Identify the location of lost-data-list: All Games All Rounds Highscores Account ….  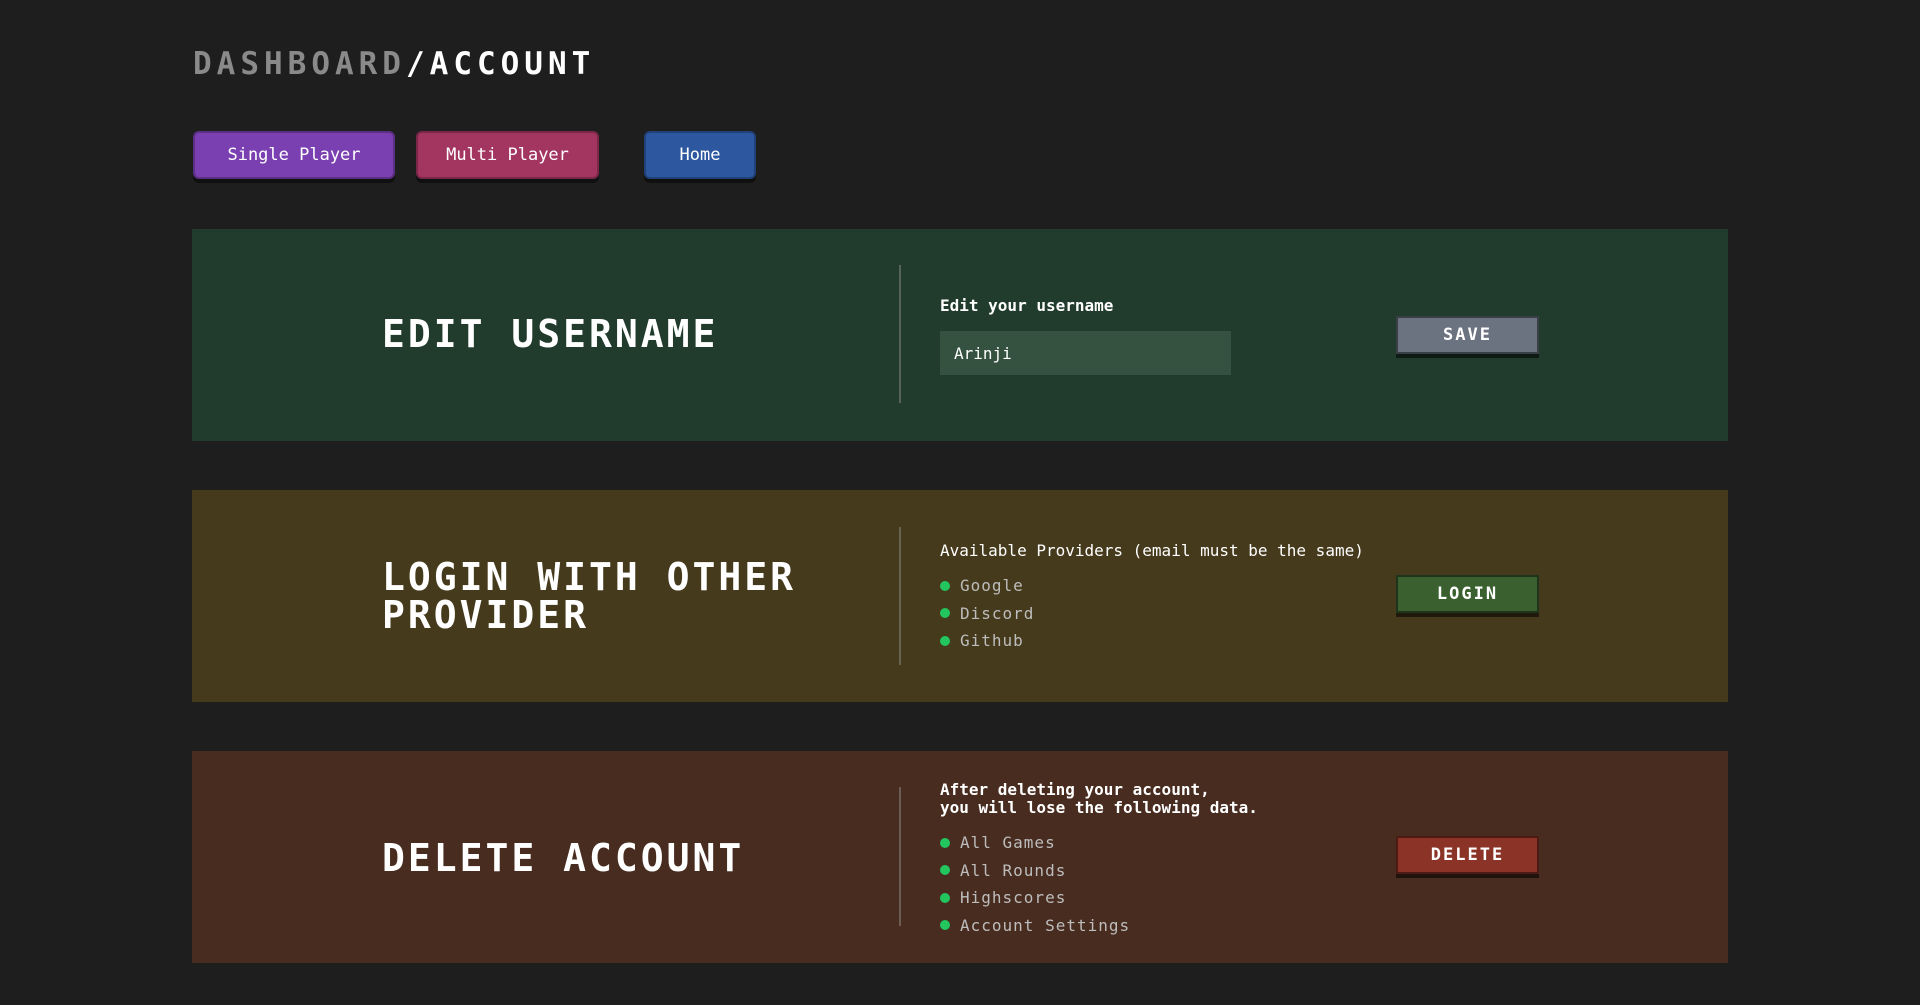
(1099, 884).